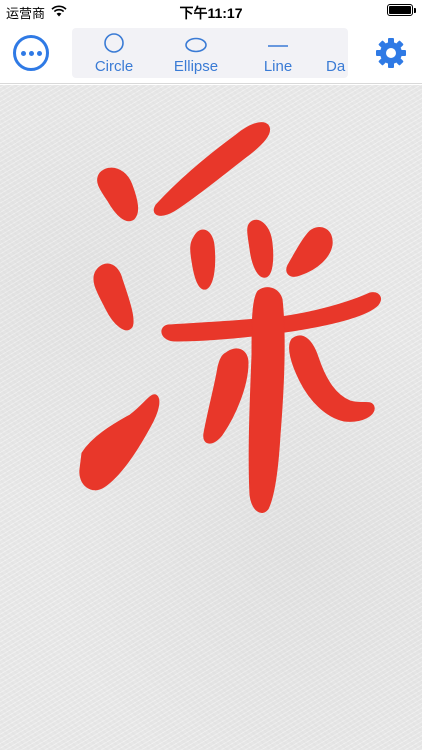 The width and height of the screenshot is (422, 750). Describe the element at coordinates (119, 442) in the screenshot. I see `stroke-rise` at that location.